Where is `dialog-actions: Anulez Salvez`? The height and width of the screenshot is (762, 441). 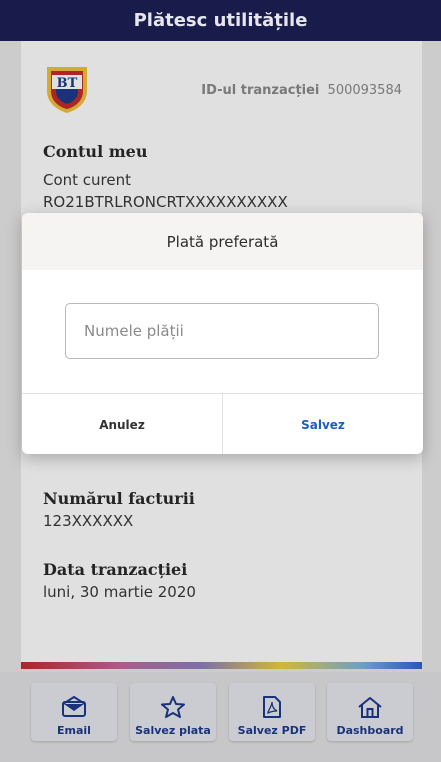 dialog-actions: Anulez Salvez is located at coordinates (222, 423).